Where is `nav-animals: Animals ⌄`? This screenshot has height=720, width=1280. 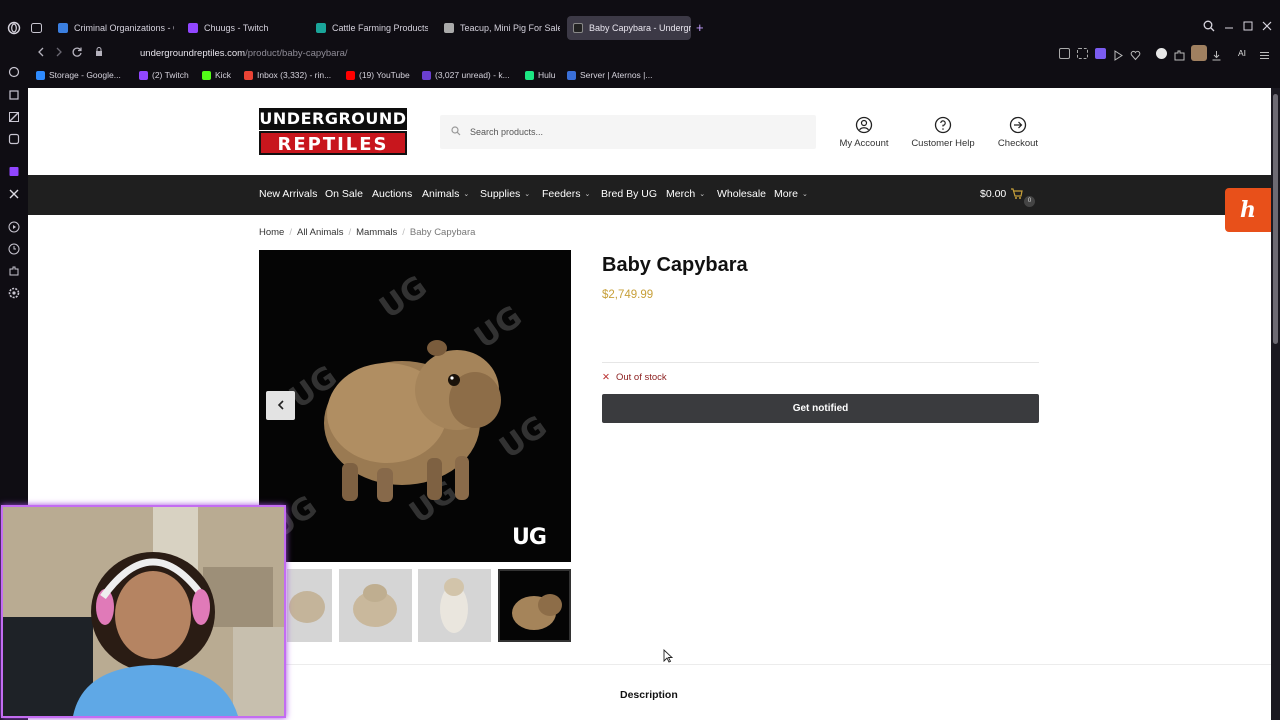
nav-animals: Animals ⌄ is located at coordinates (445, 194).